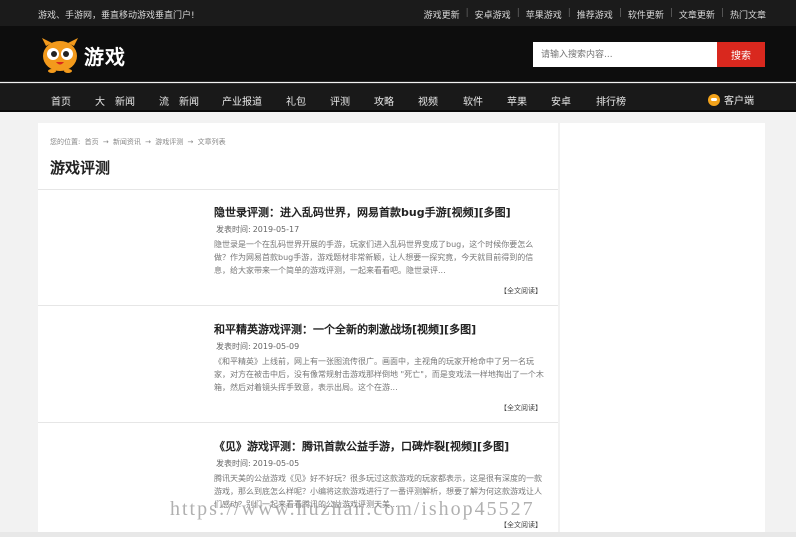 The image size is (796, 537). What do you see at coordinates (242, 100) in the screenshot?
I see `nav-item-industry: 产业报道` at bounding box center [242, 100].